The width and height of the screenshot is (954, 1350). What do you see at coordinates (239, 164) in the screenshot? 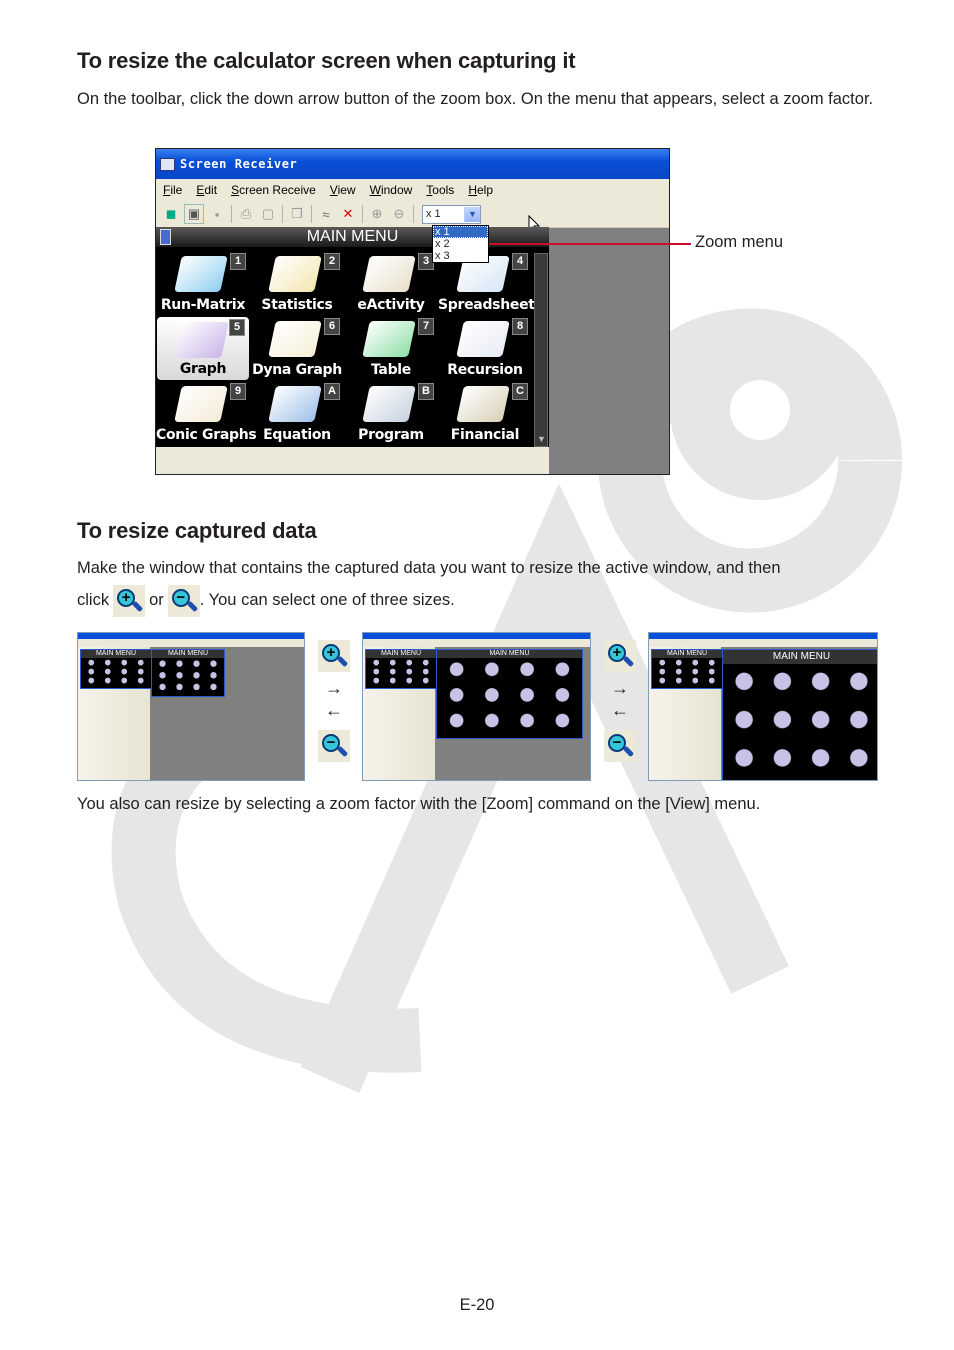
I see `window-title: Screen Receiver` at bounding box center [239, 164].